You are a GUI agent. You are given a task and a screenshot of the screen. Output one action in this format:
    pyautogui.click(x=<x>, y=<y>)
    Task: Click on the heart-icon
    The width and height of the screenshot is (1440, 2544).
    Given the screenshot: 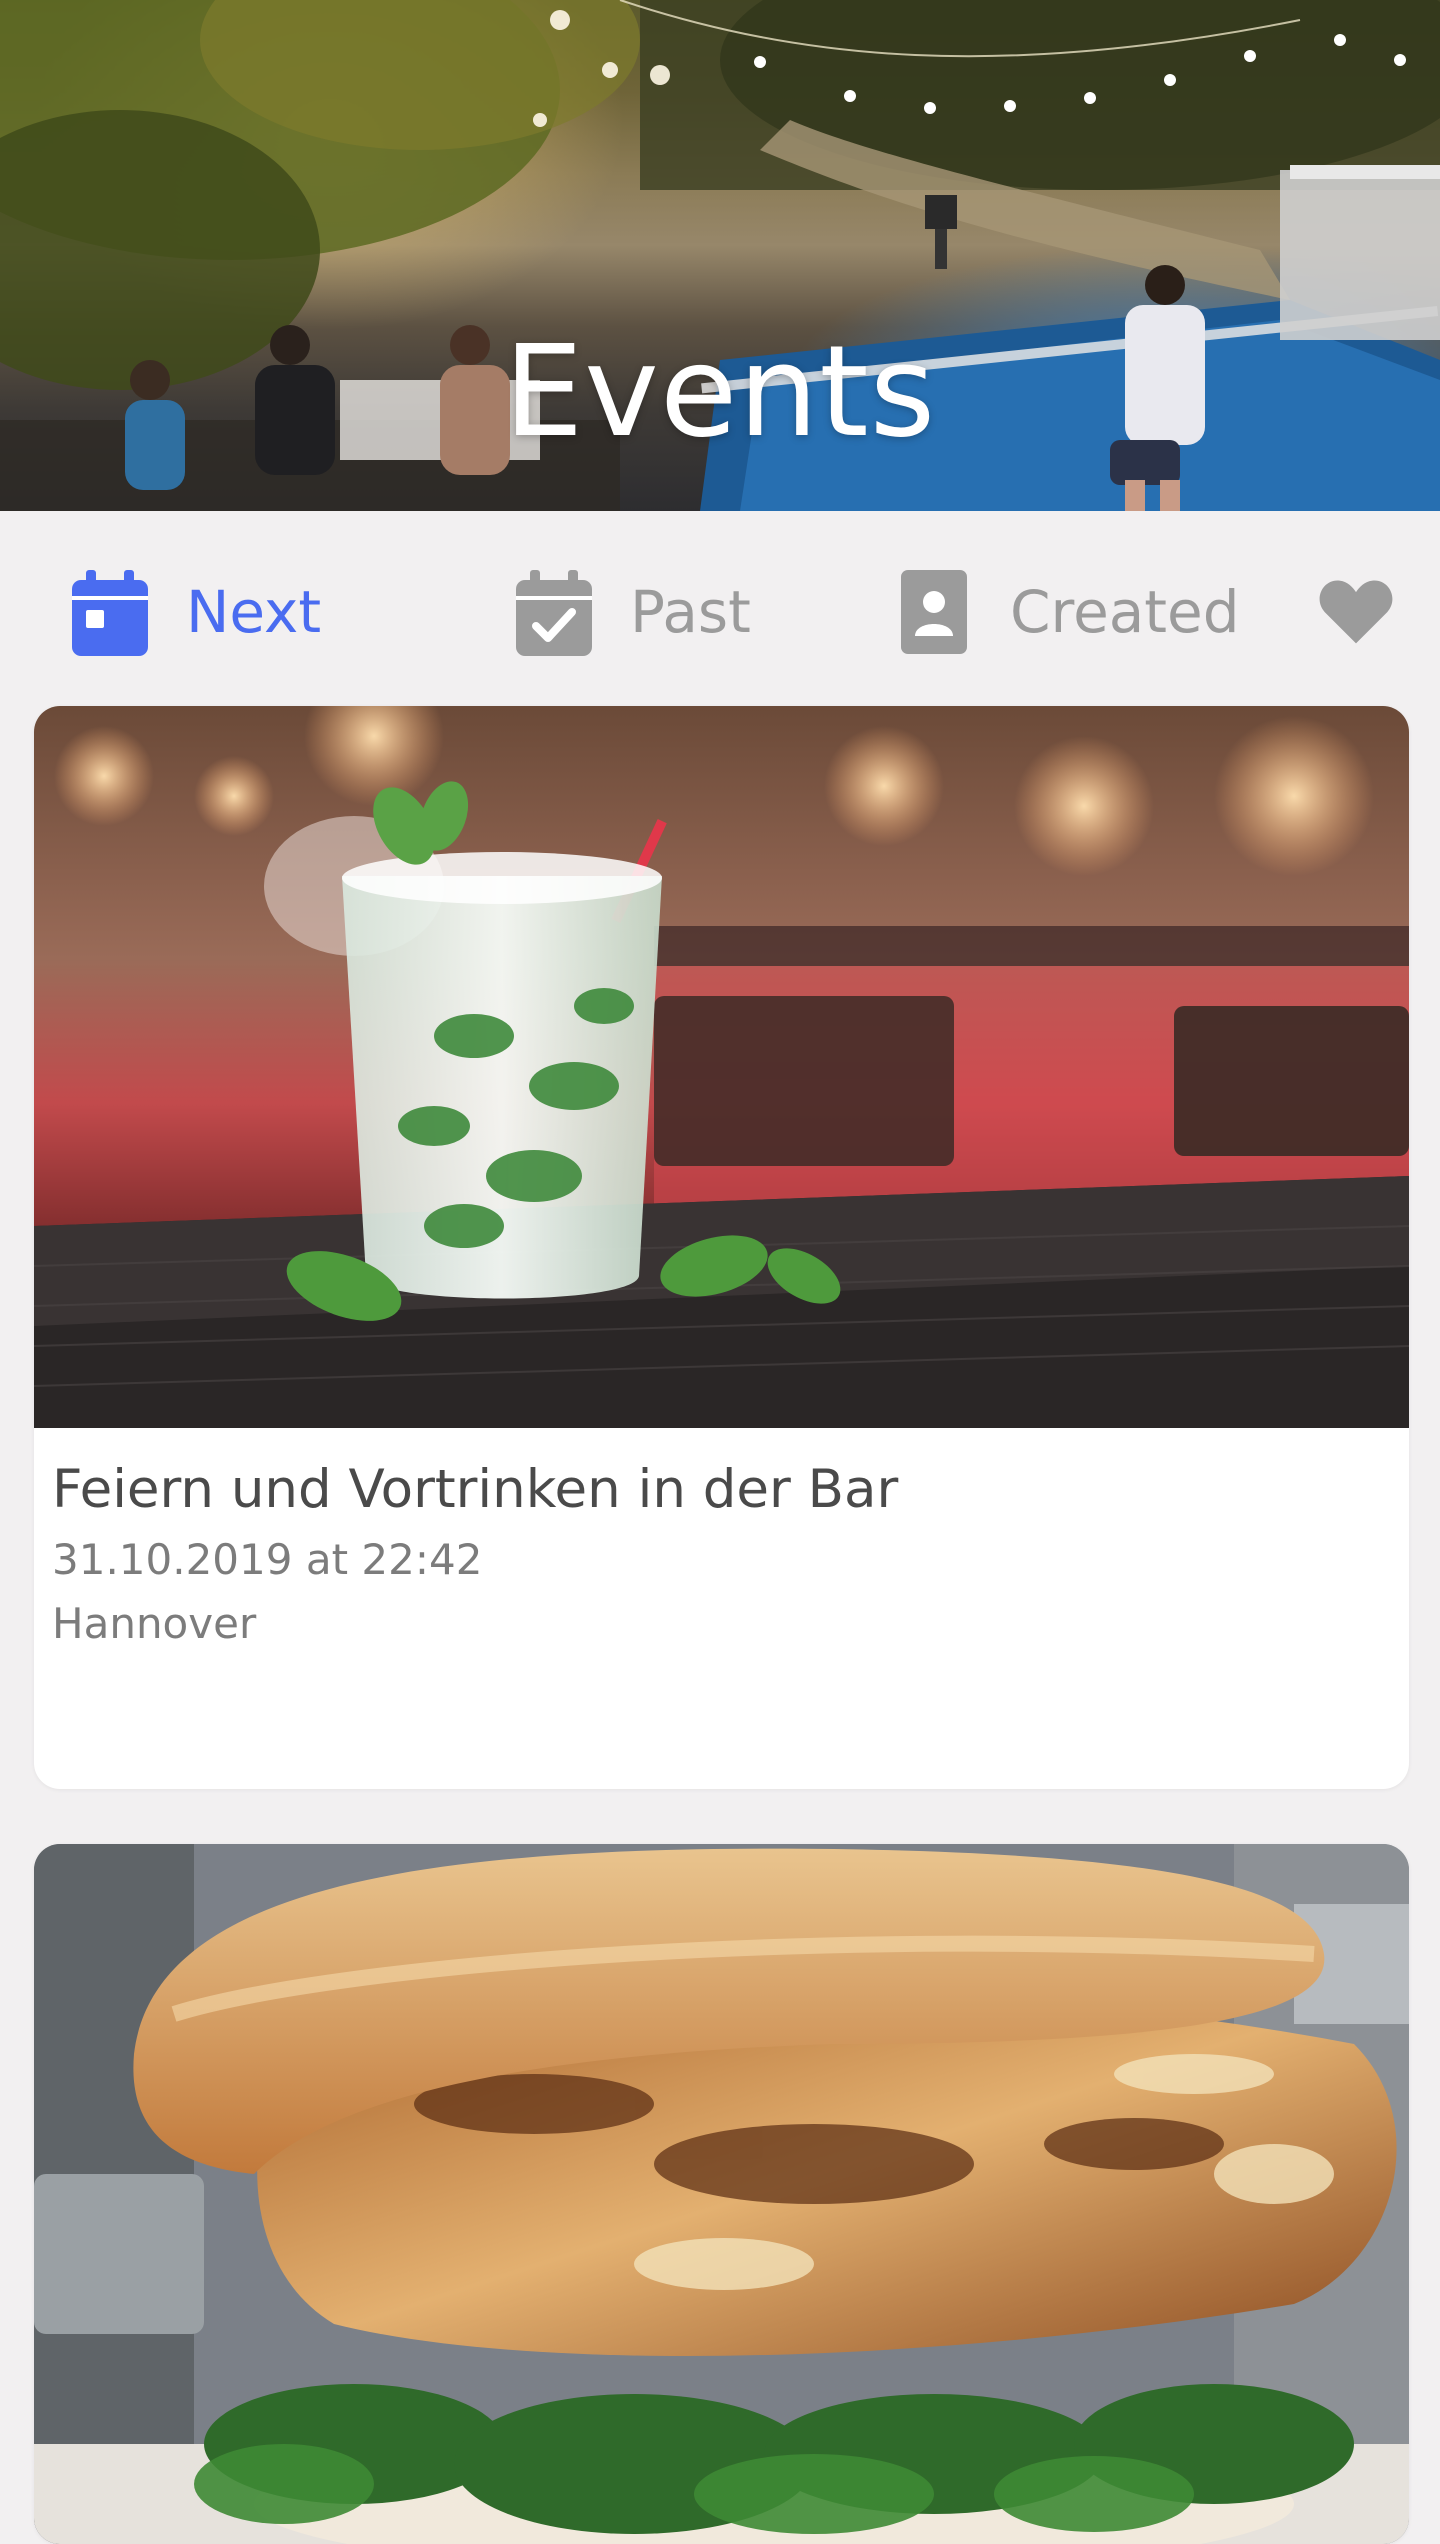 What is the action you would take?
    pyautogui.click(x=1356, y=612)
    